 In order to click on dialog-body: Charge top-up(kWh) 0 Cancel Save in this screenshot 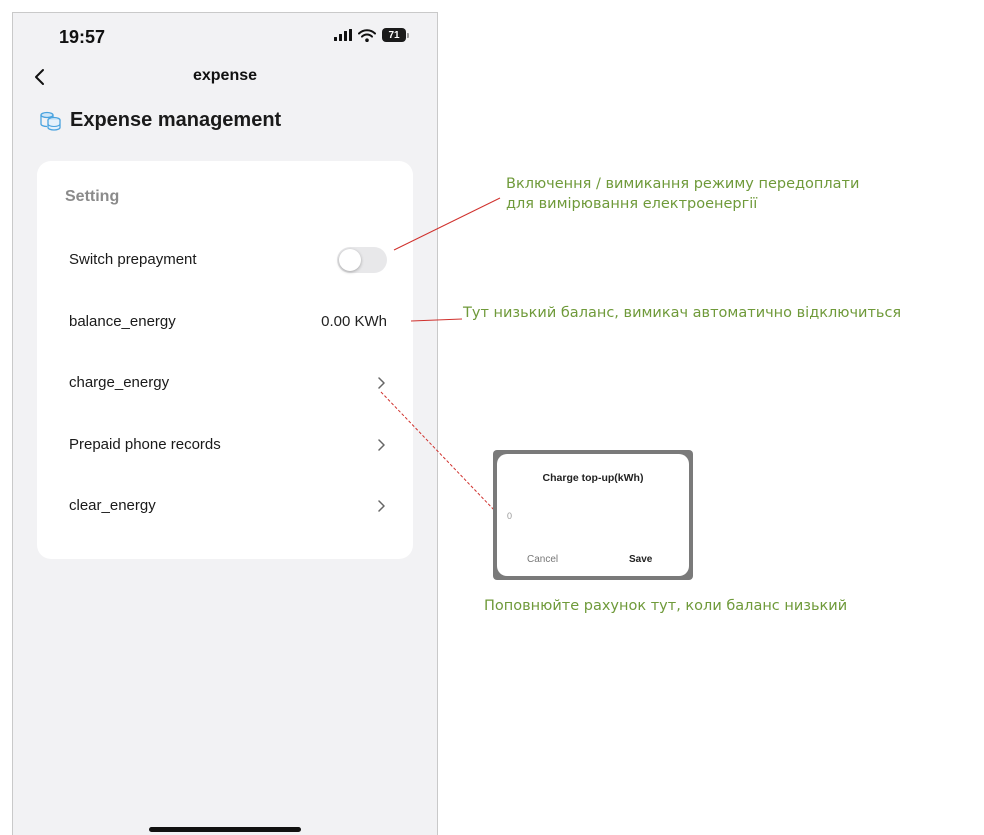, I will do `click(593, 515)`.